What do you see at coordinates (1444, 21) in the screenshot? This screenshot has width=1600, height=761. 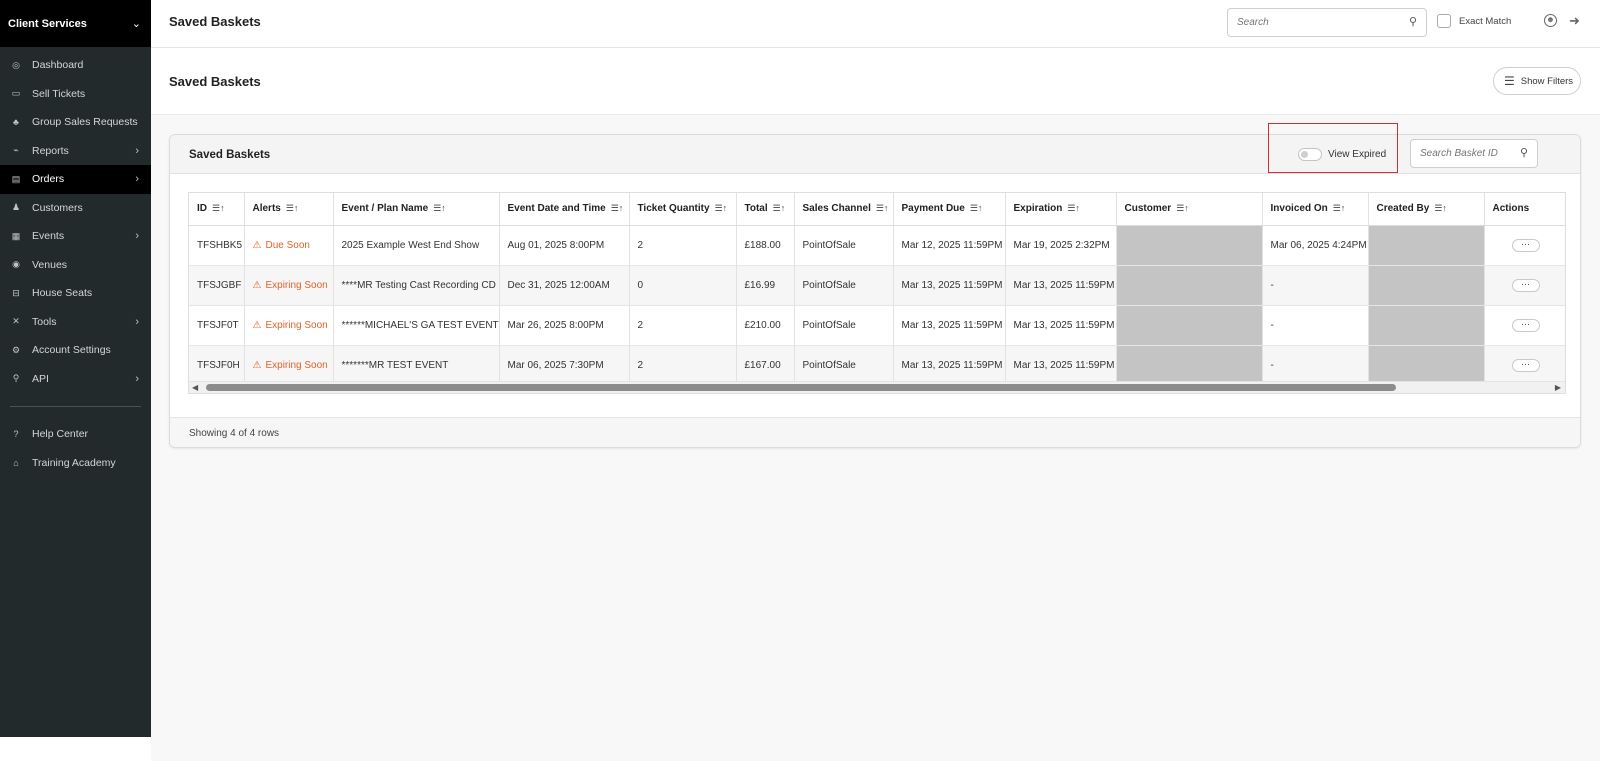 I see `checkbox` at bounding box center [1444, 21].